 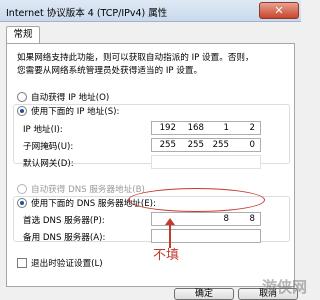 What do you see at coordinates (252, 145) in the screenshot?
I see `mask-octet-4: 0` at bounding box center [252, 145].